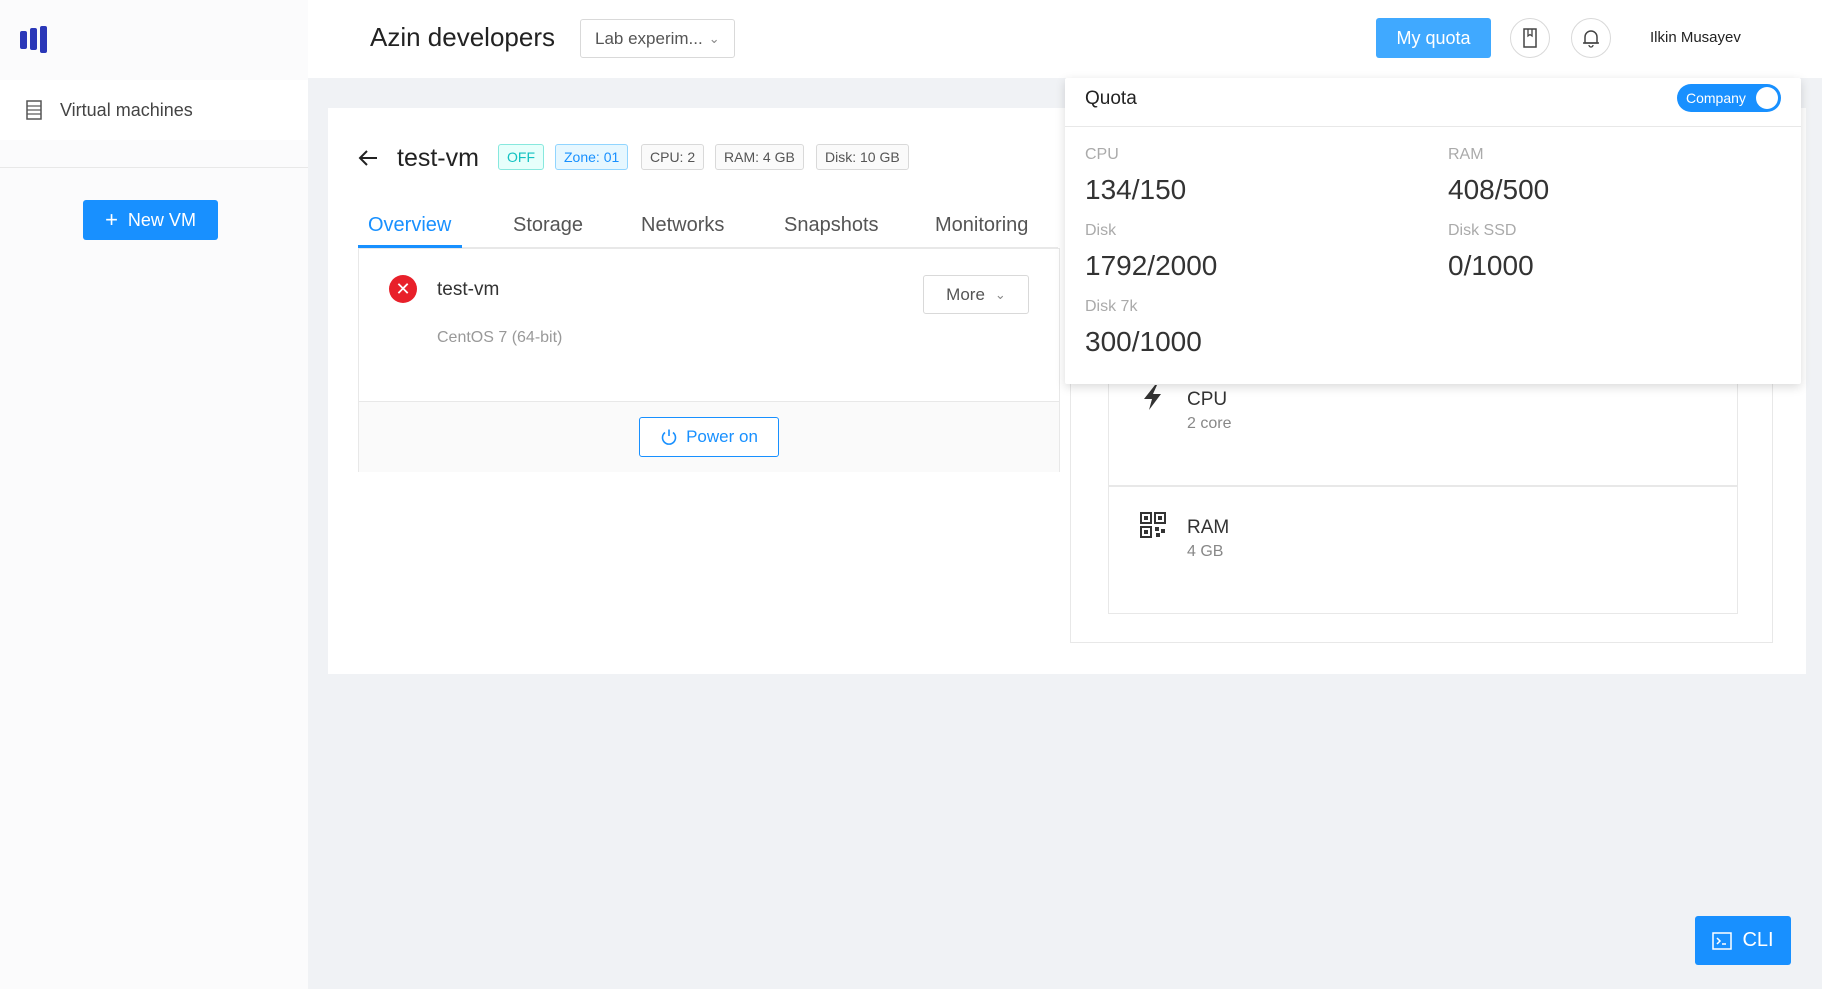 The height and width of the screenshot is (989, 1822). What do you see at coordinates (1143, 341) in the screenshot?
I see `quota-value-disk-7k: 300/1000` at bounding box center [1143, 341].